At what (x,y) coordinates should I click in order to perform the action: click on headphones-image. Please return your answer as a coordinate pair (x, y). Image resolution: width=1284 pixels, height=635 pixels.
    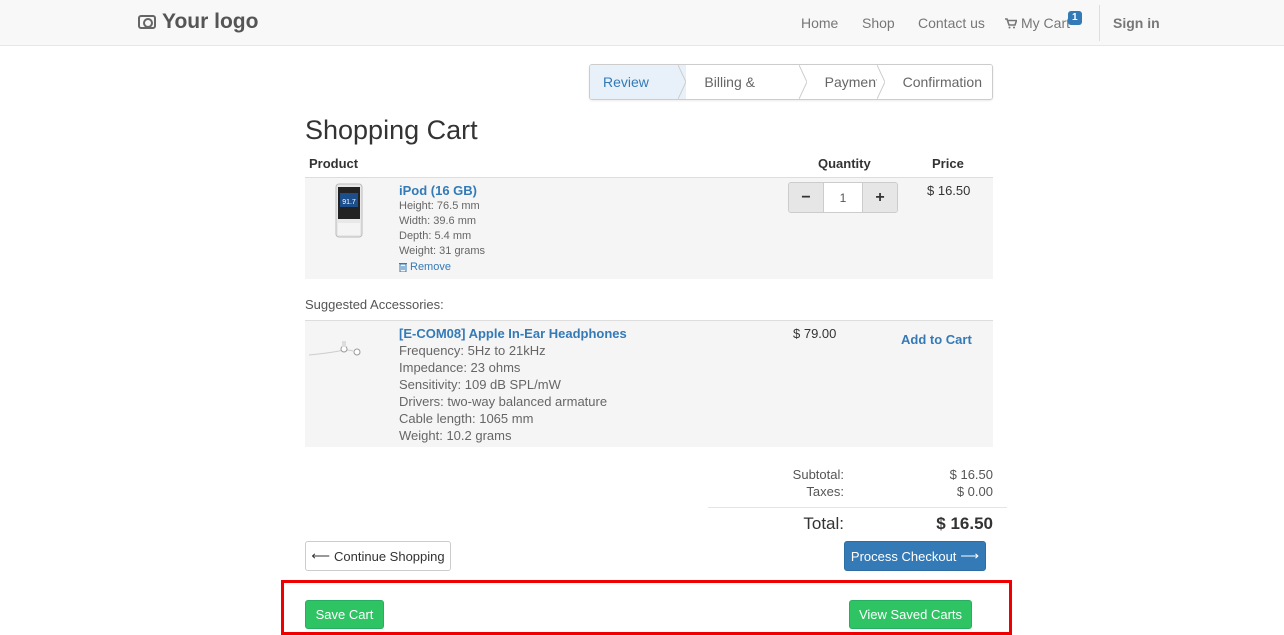
    Looking at the image, I should click on (337, 349).